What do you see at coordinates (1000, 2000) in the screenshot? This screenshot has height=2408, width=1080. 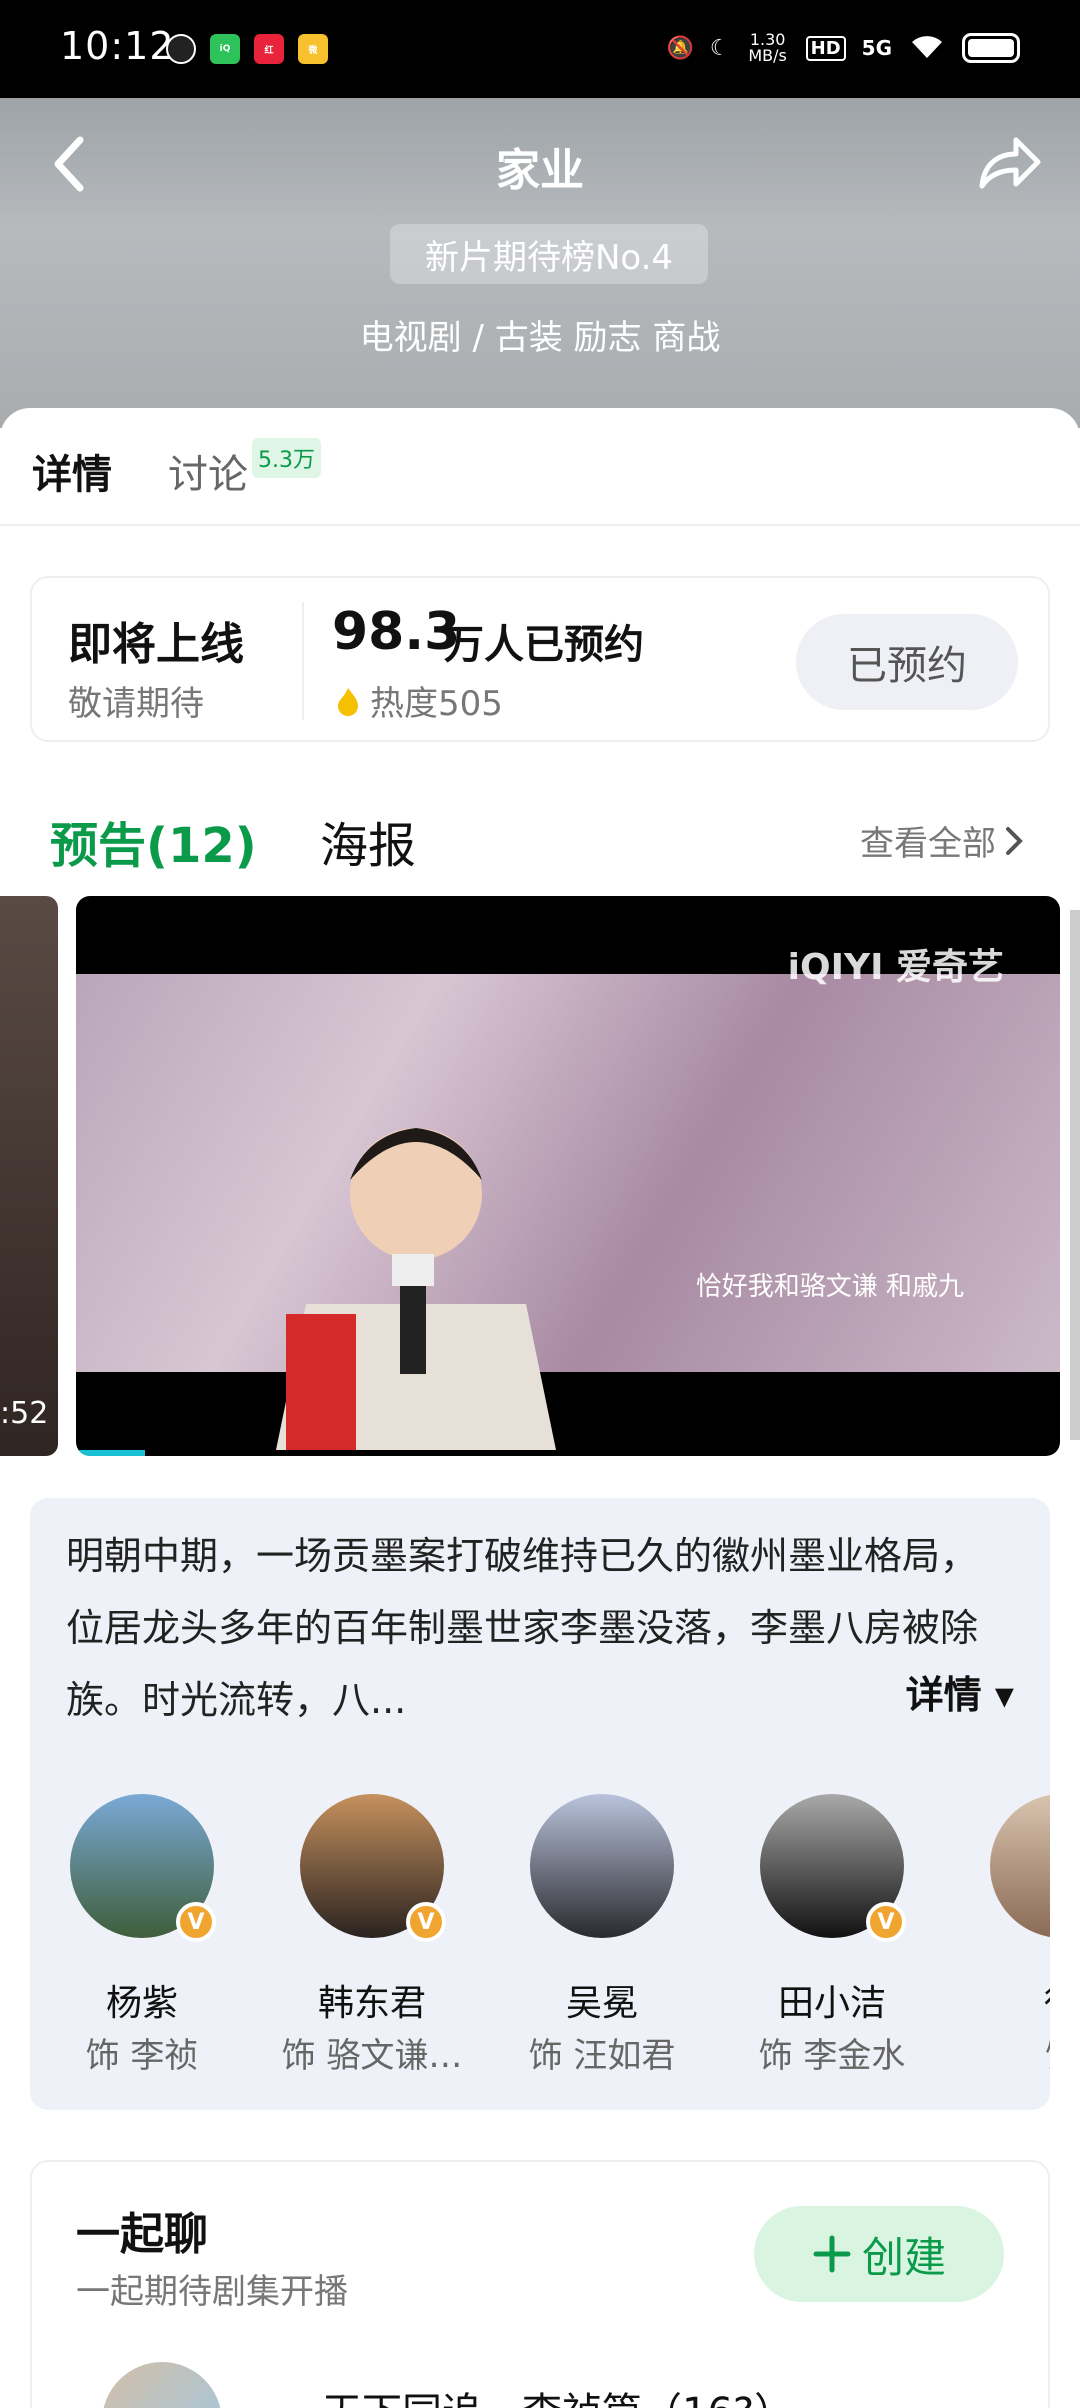 I see `cast-name: 徐` at bounding box center [1000, 2000].